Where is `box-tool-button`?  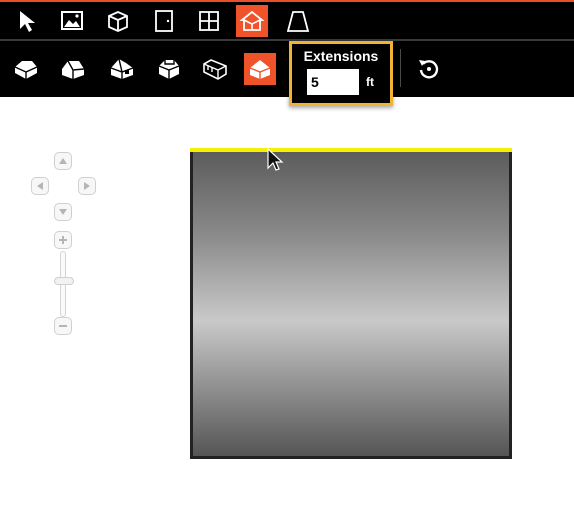
box-tool-button is located at coordinates (118, 21).